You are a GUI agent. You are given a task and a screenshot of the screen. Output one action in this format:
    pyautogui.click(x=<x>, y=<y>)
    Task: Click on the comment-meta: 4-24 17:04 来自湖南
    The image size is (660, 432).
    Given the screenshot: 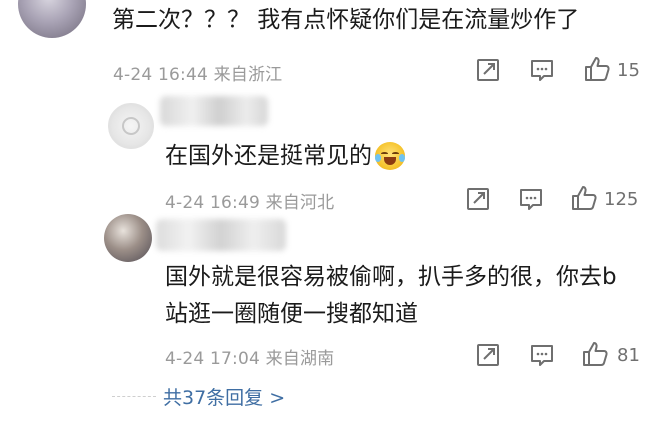 What is the action you would take?
    pyautogui.click(x=250, y=359)
    